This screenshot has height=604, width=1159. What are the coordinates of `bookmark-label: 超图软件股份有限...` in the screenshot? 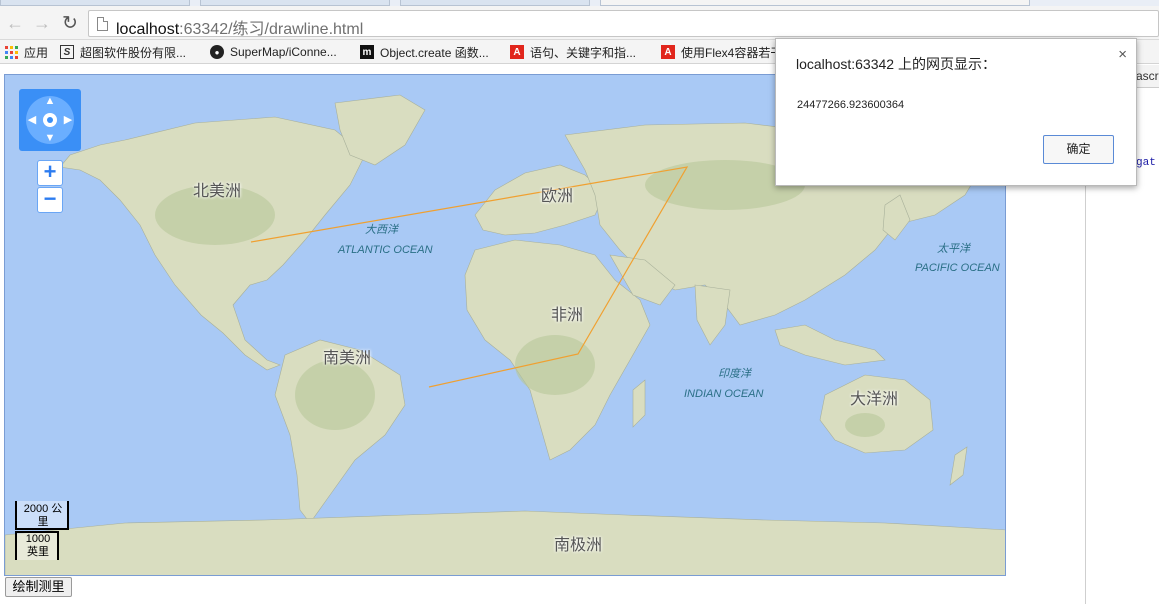 It's located at (133, 52).